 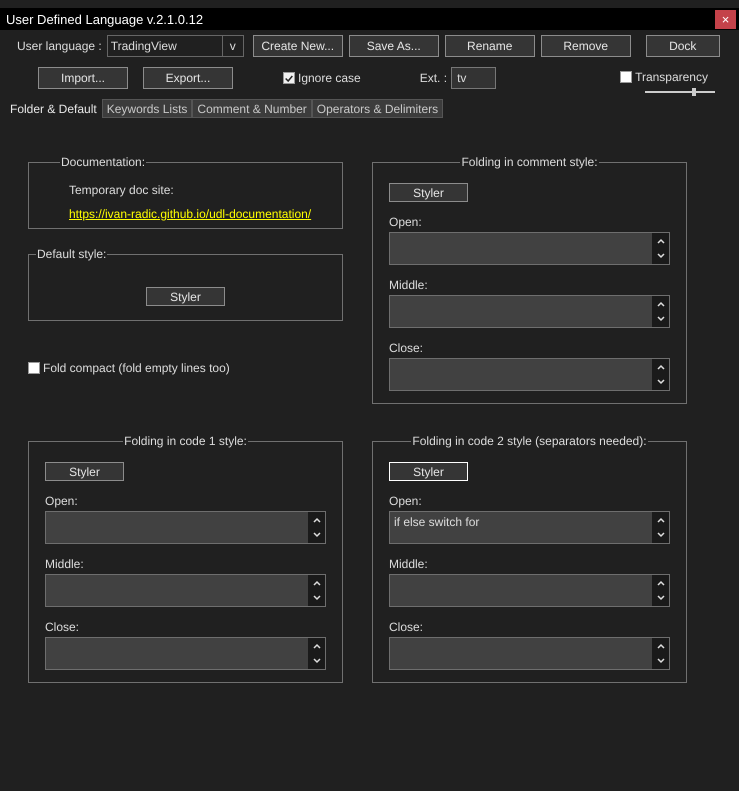 I want to click on tab: Comment & Number, so click(x=252, y=108).